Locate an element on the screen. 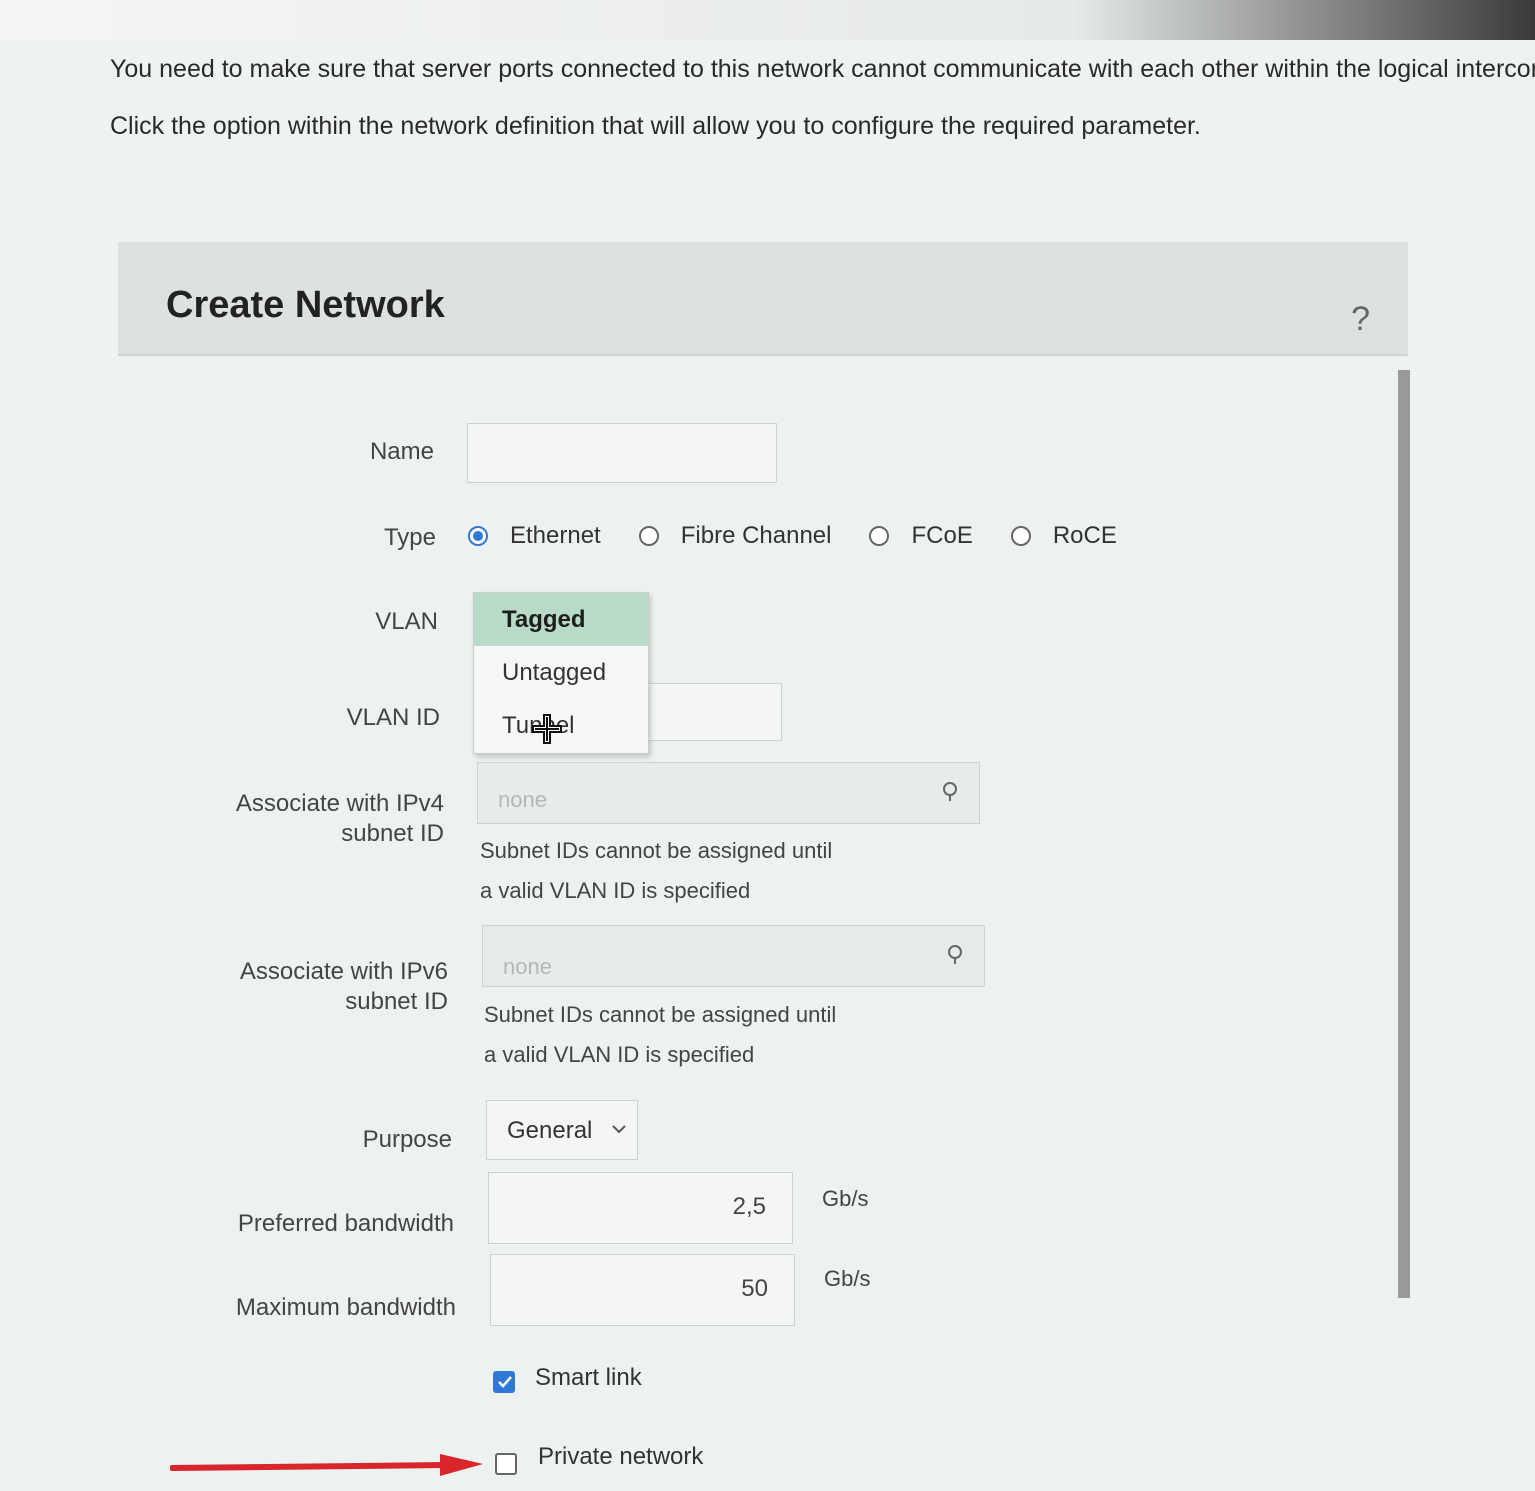 The width and height of the screenshot is (1535, 1491). private-network-label: Private network is located at coordinates (621, 1456).